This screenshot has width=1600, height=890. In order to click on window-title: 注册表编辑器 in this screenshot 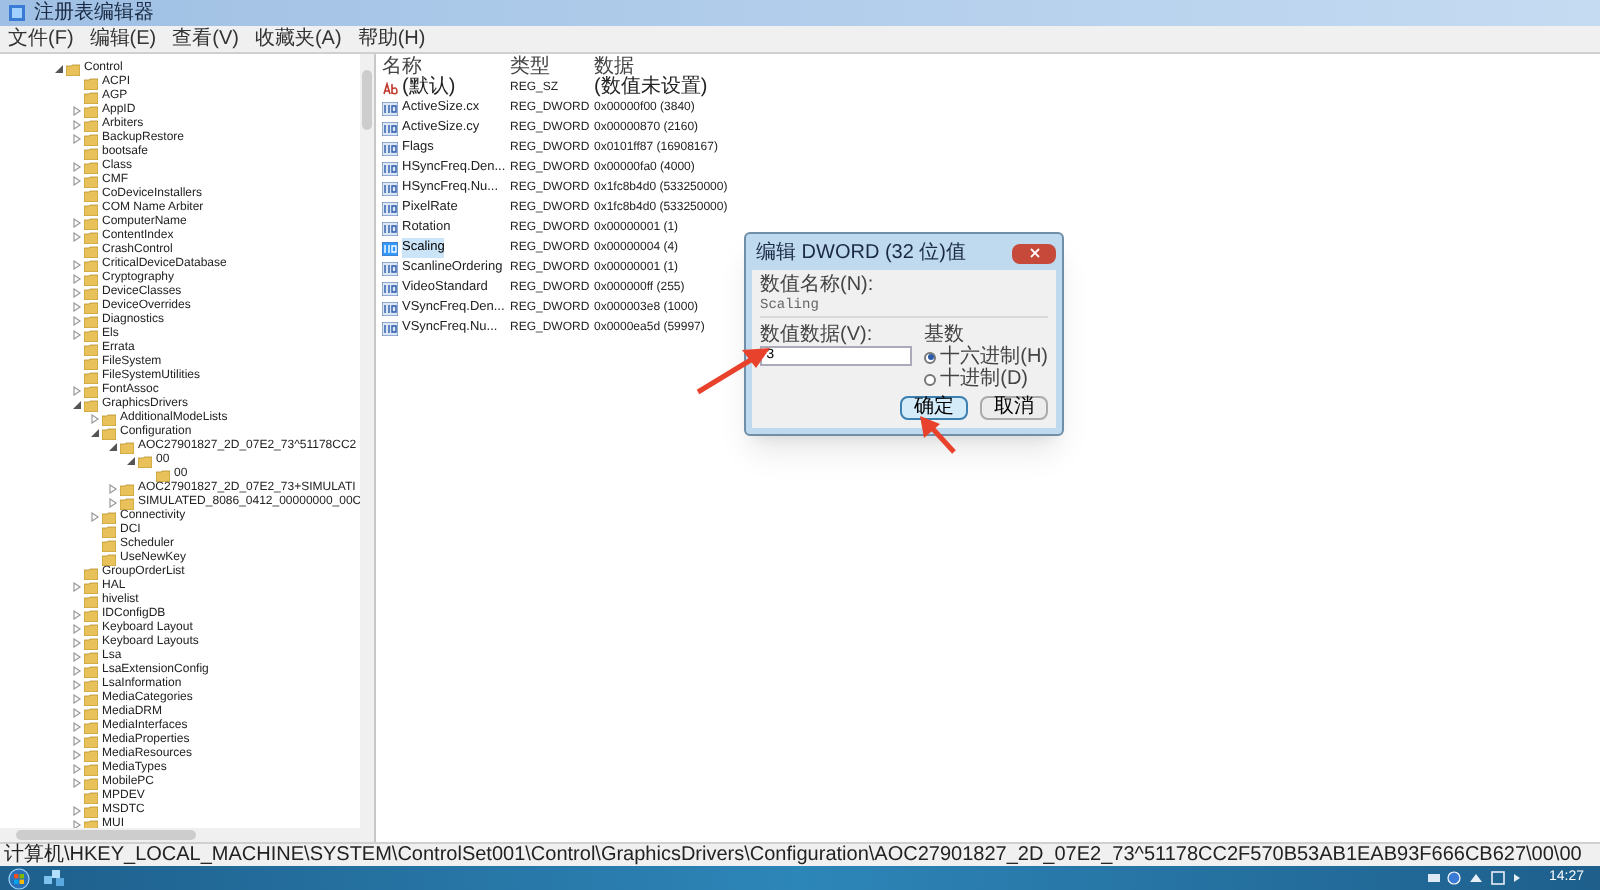, I will do `click(94, 13)`.